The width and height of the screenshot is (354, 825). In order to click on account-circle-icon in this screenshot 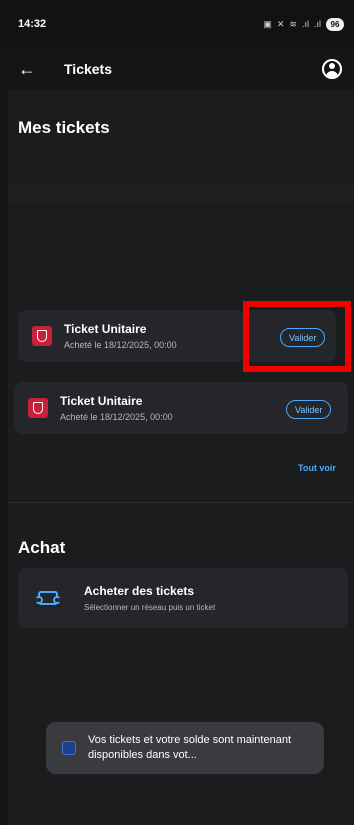, I will do `click(332, 69)`.